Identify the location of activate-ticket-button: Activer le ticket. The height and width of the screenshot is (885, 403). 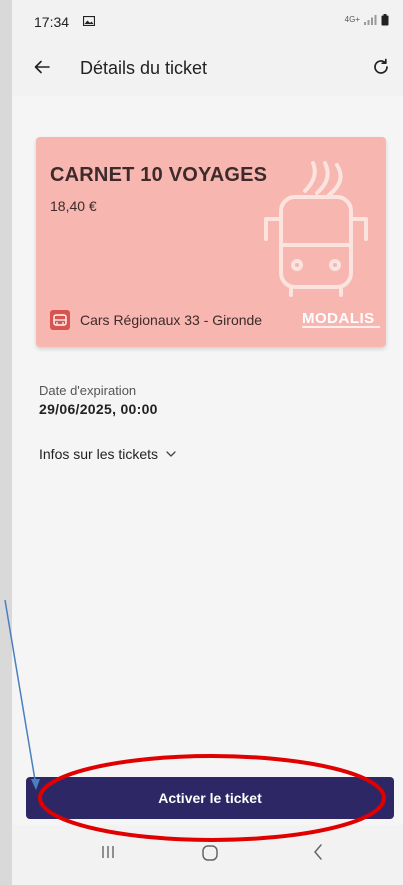
(210, 798).